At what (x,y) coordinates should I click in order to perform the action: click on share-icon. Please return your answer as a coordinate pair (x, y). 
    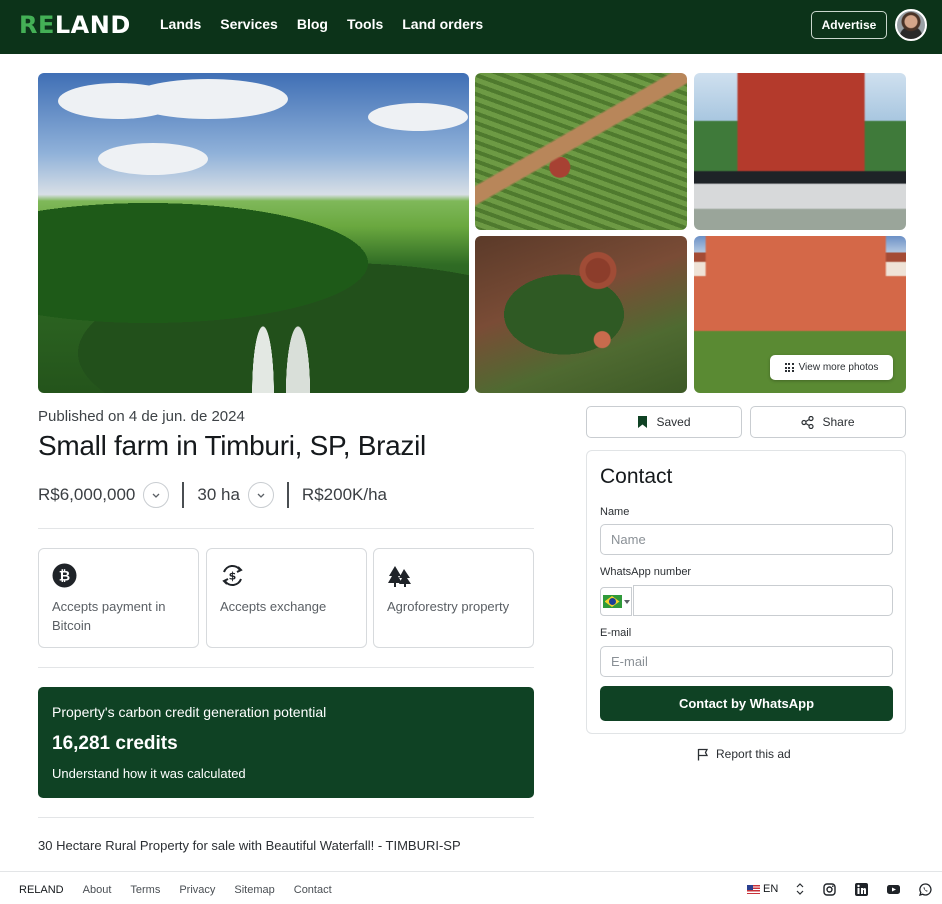
    Looking at the image, I should click on (808, 422).